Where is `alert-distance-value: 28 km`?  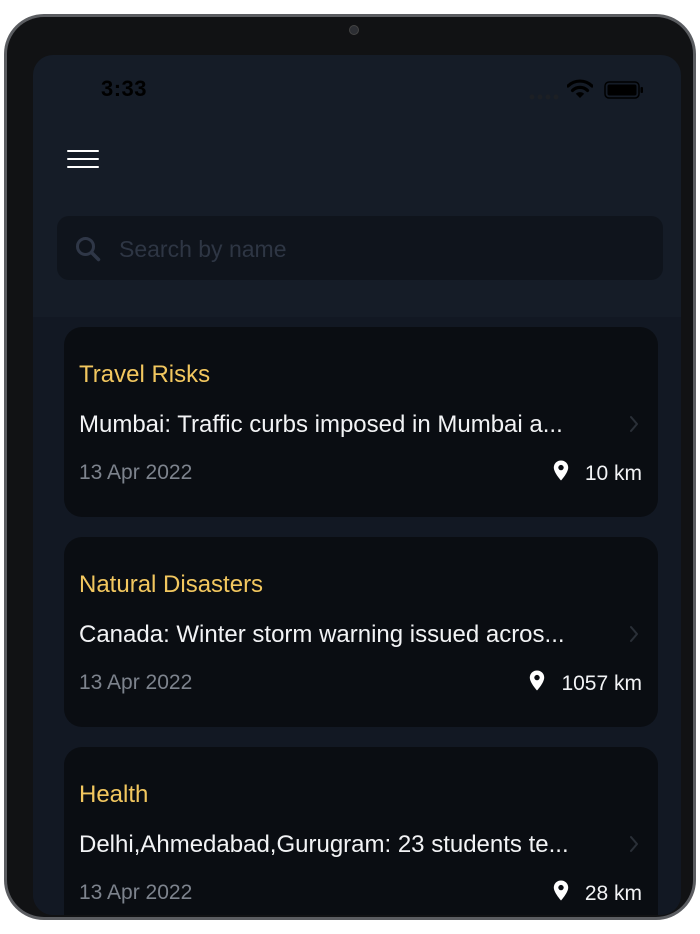
alert-distance-value: 28 km is located at coordinates (613, 893).